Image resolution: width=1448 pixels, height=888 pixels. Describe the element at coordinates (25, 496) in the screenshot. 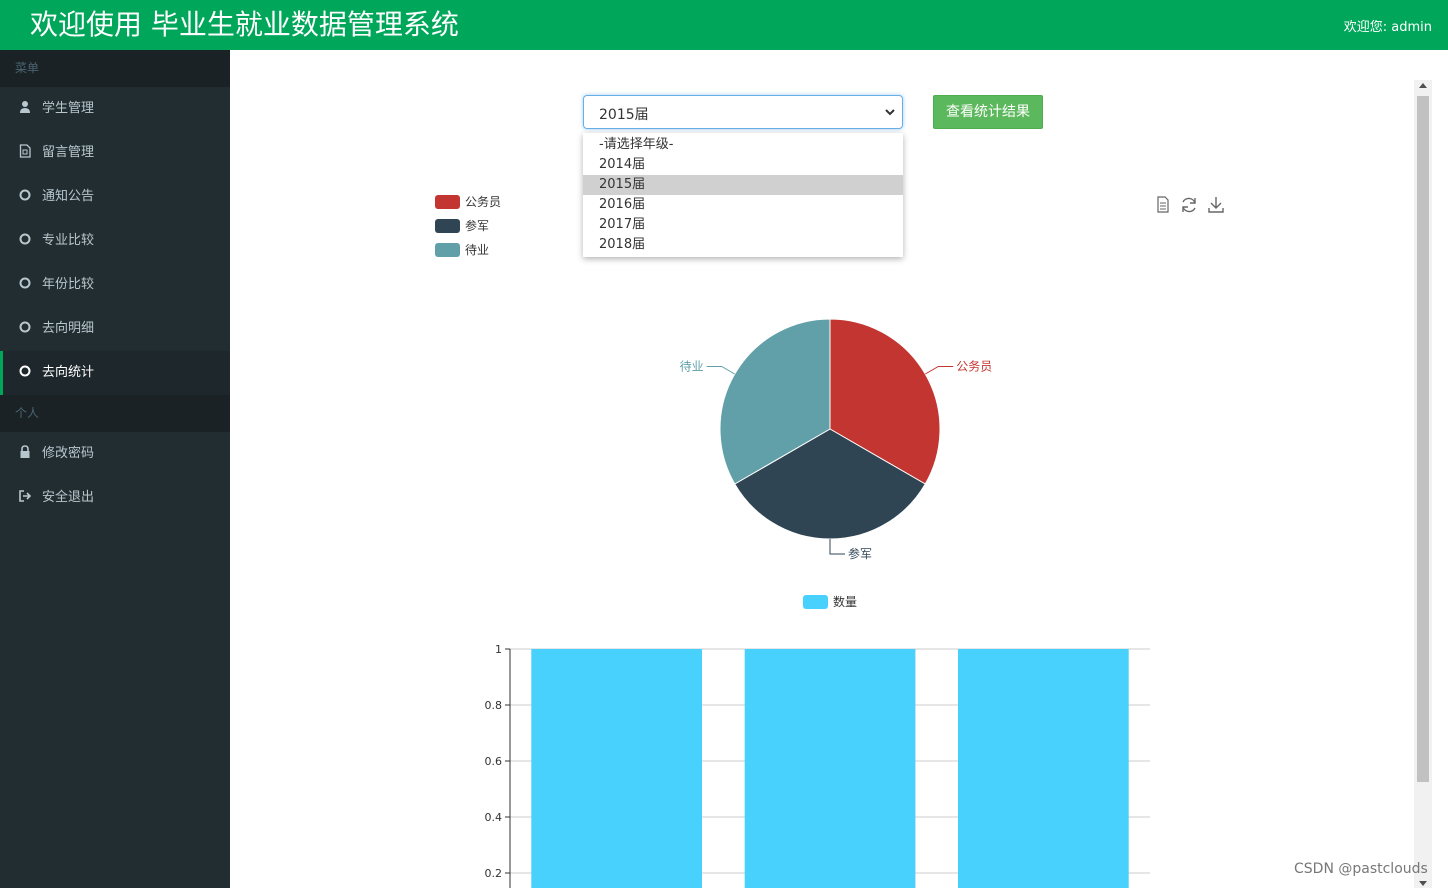

I see `sign-out-icon` at that location.